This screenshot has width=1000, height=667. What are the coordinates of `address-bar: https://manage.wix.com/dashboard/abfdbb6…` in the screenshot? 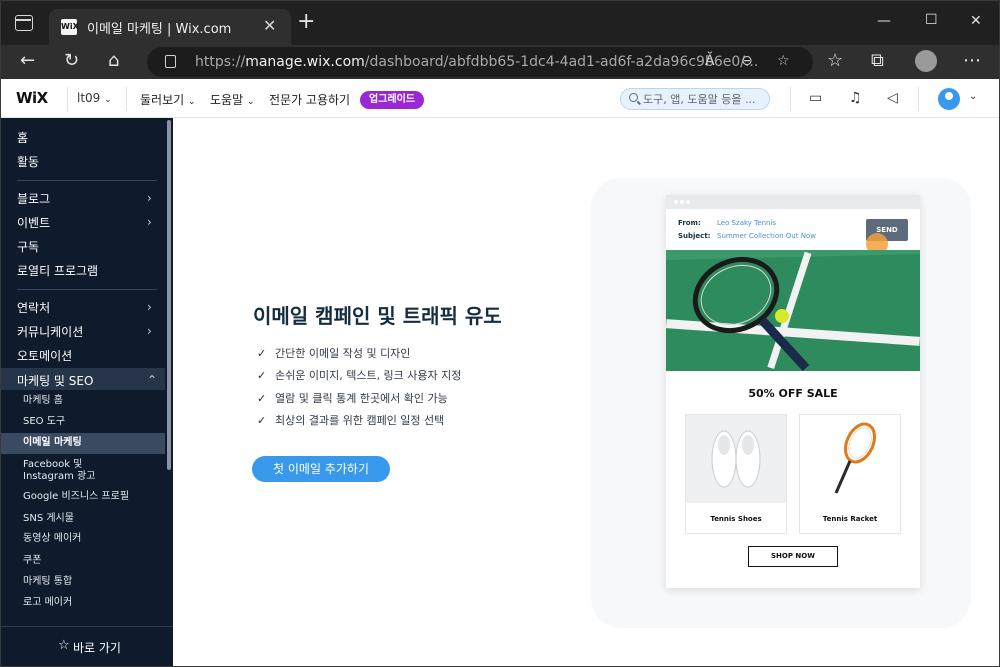 It's located at (480, 62).